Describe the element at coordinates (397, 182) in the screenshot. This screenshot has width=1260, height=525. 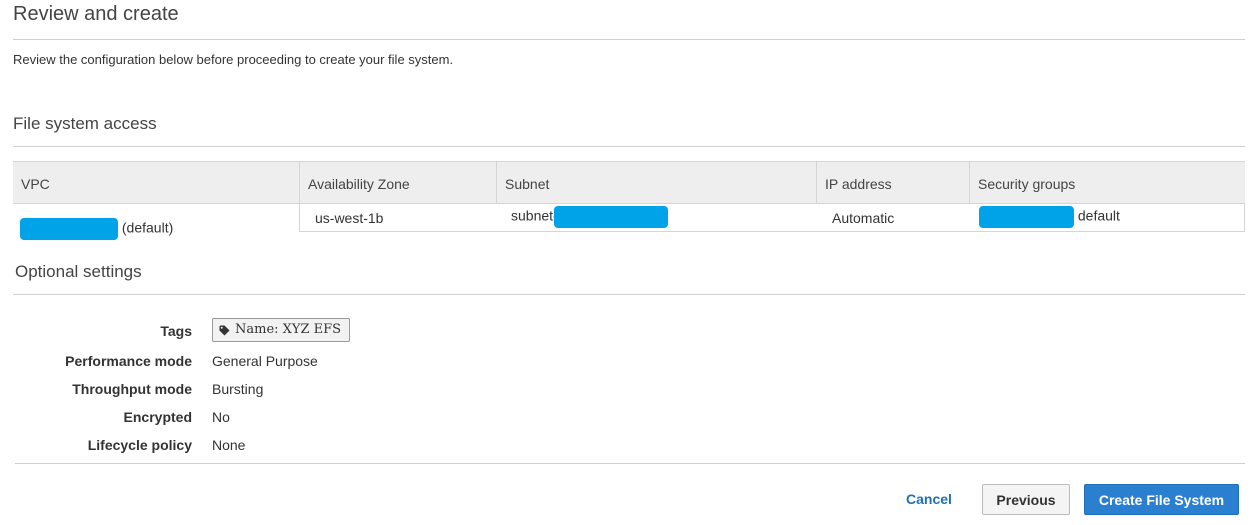
I see `column-header-availability-zone: Availability Zone` at that location.